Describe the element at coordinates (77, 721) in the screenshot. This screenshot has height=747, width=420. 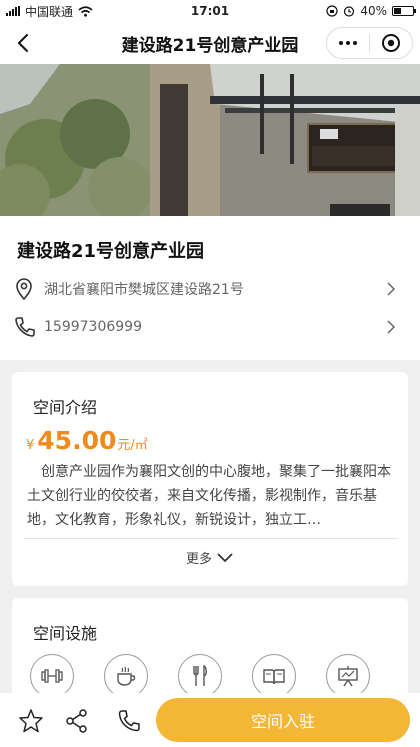
I see `share-icon` at that location.